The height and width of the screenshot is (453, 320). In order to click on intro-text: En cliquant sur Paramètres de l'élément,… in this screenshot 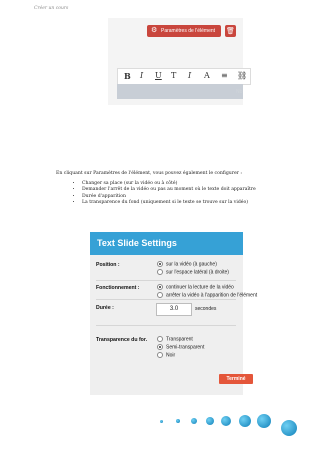, I will do `click(149, 173)`.